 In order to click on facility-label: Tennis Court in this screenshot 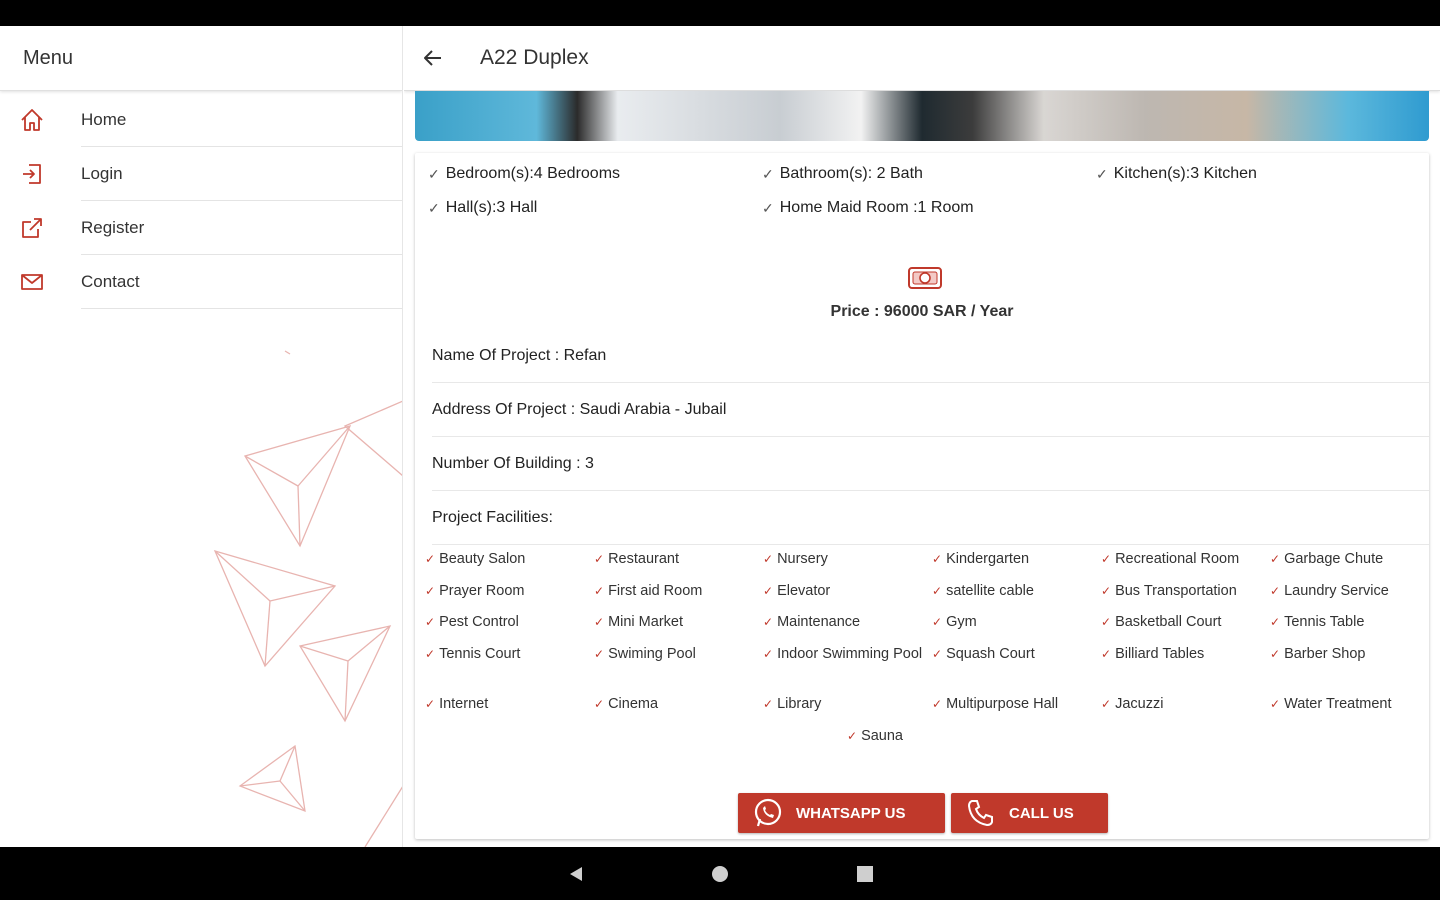, I will do `click(480, 654)`.